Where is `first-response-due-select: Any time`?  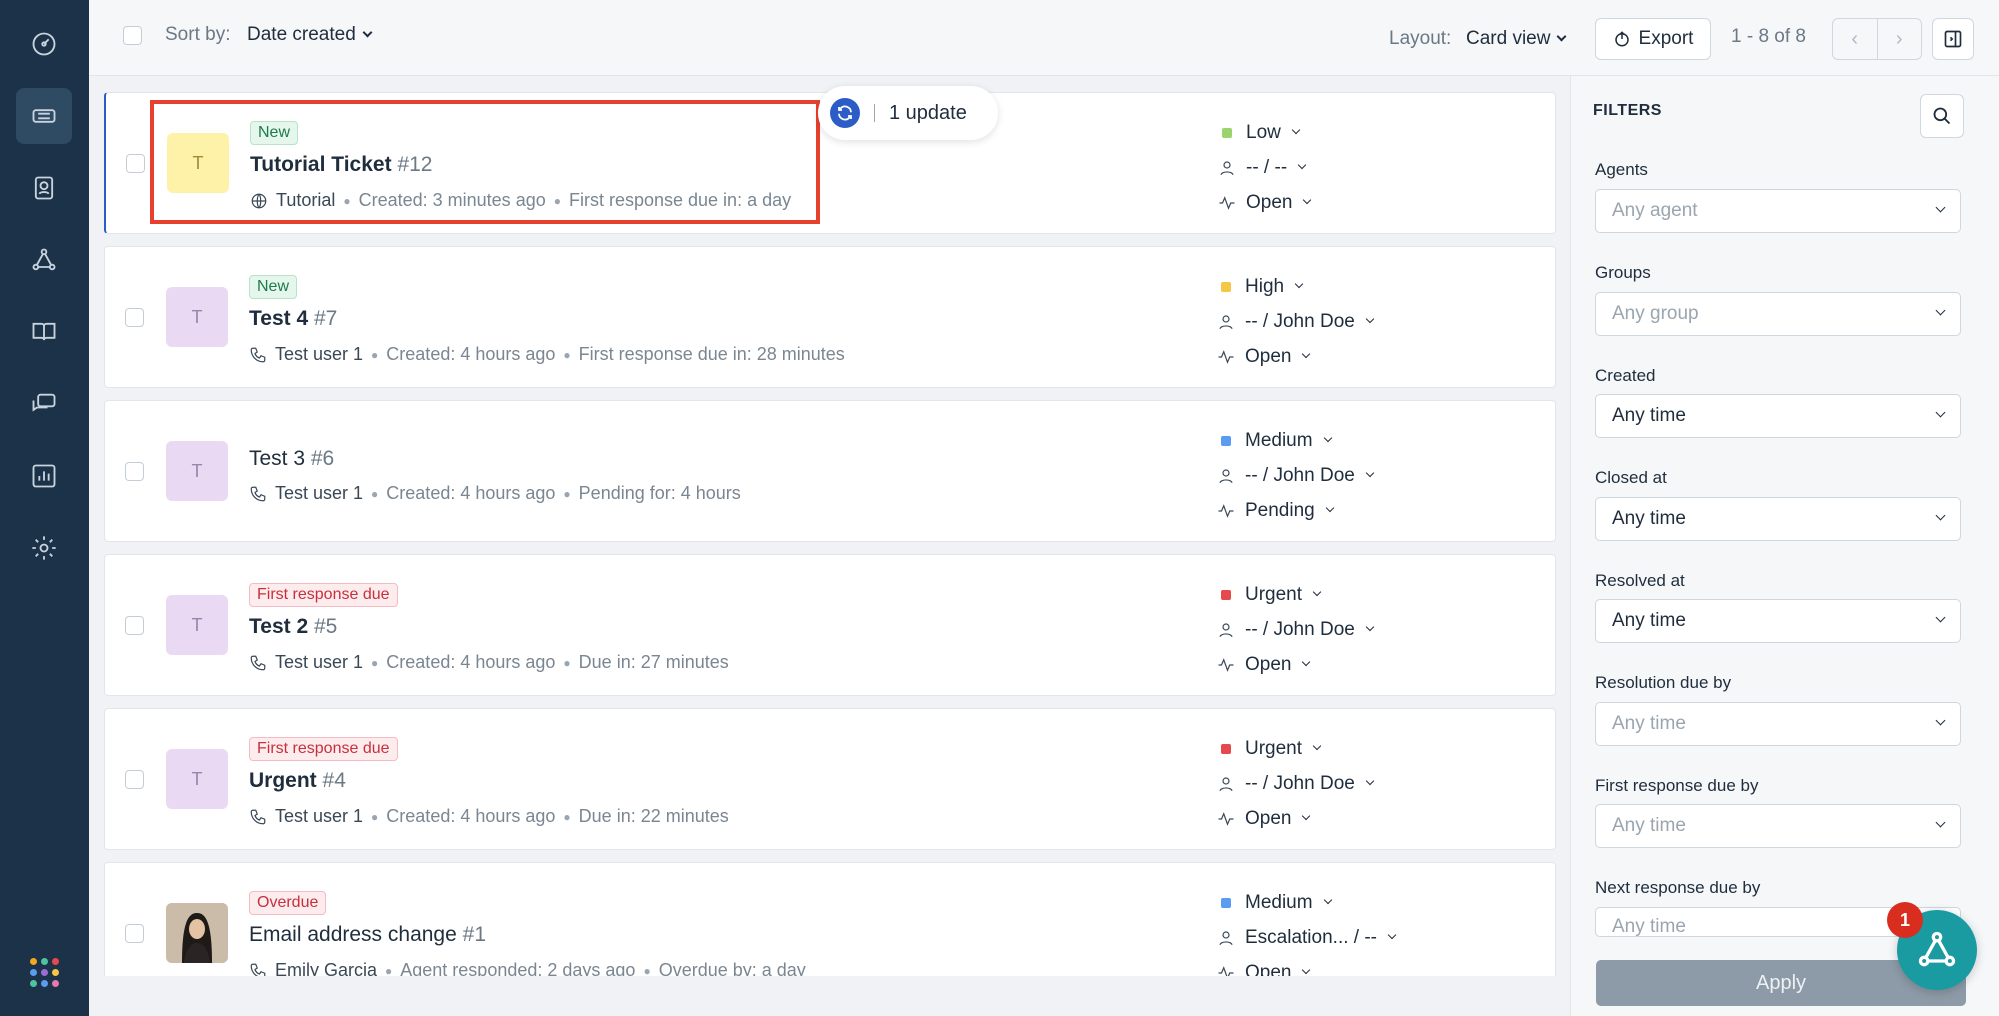 first-response-due-select: Any time is located at coordinates (1778, 826).